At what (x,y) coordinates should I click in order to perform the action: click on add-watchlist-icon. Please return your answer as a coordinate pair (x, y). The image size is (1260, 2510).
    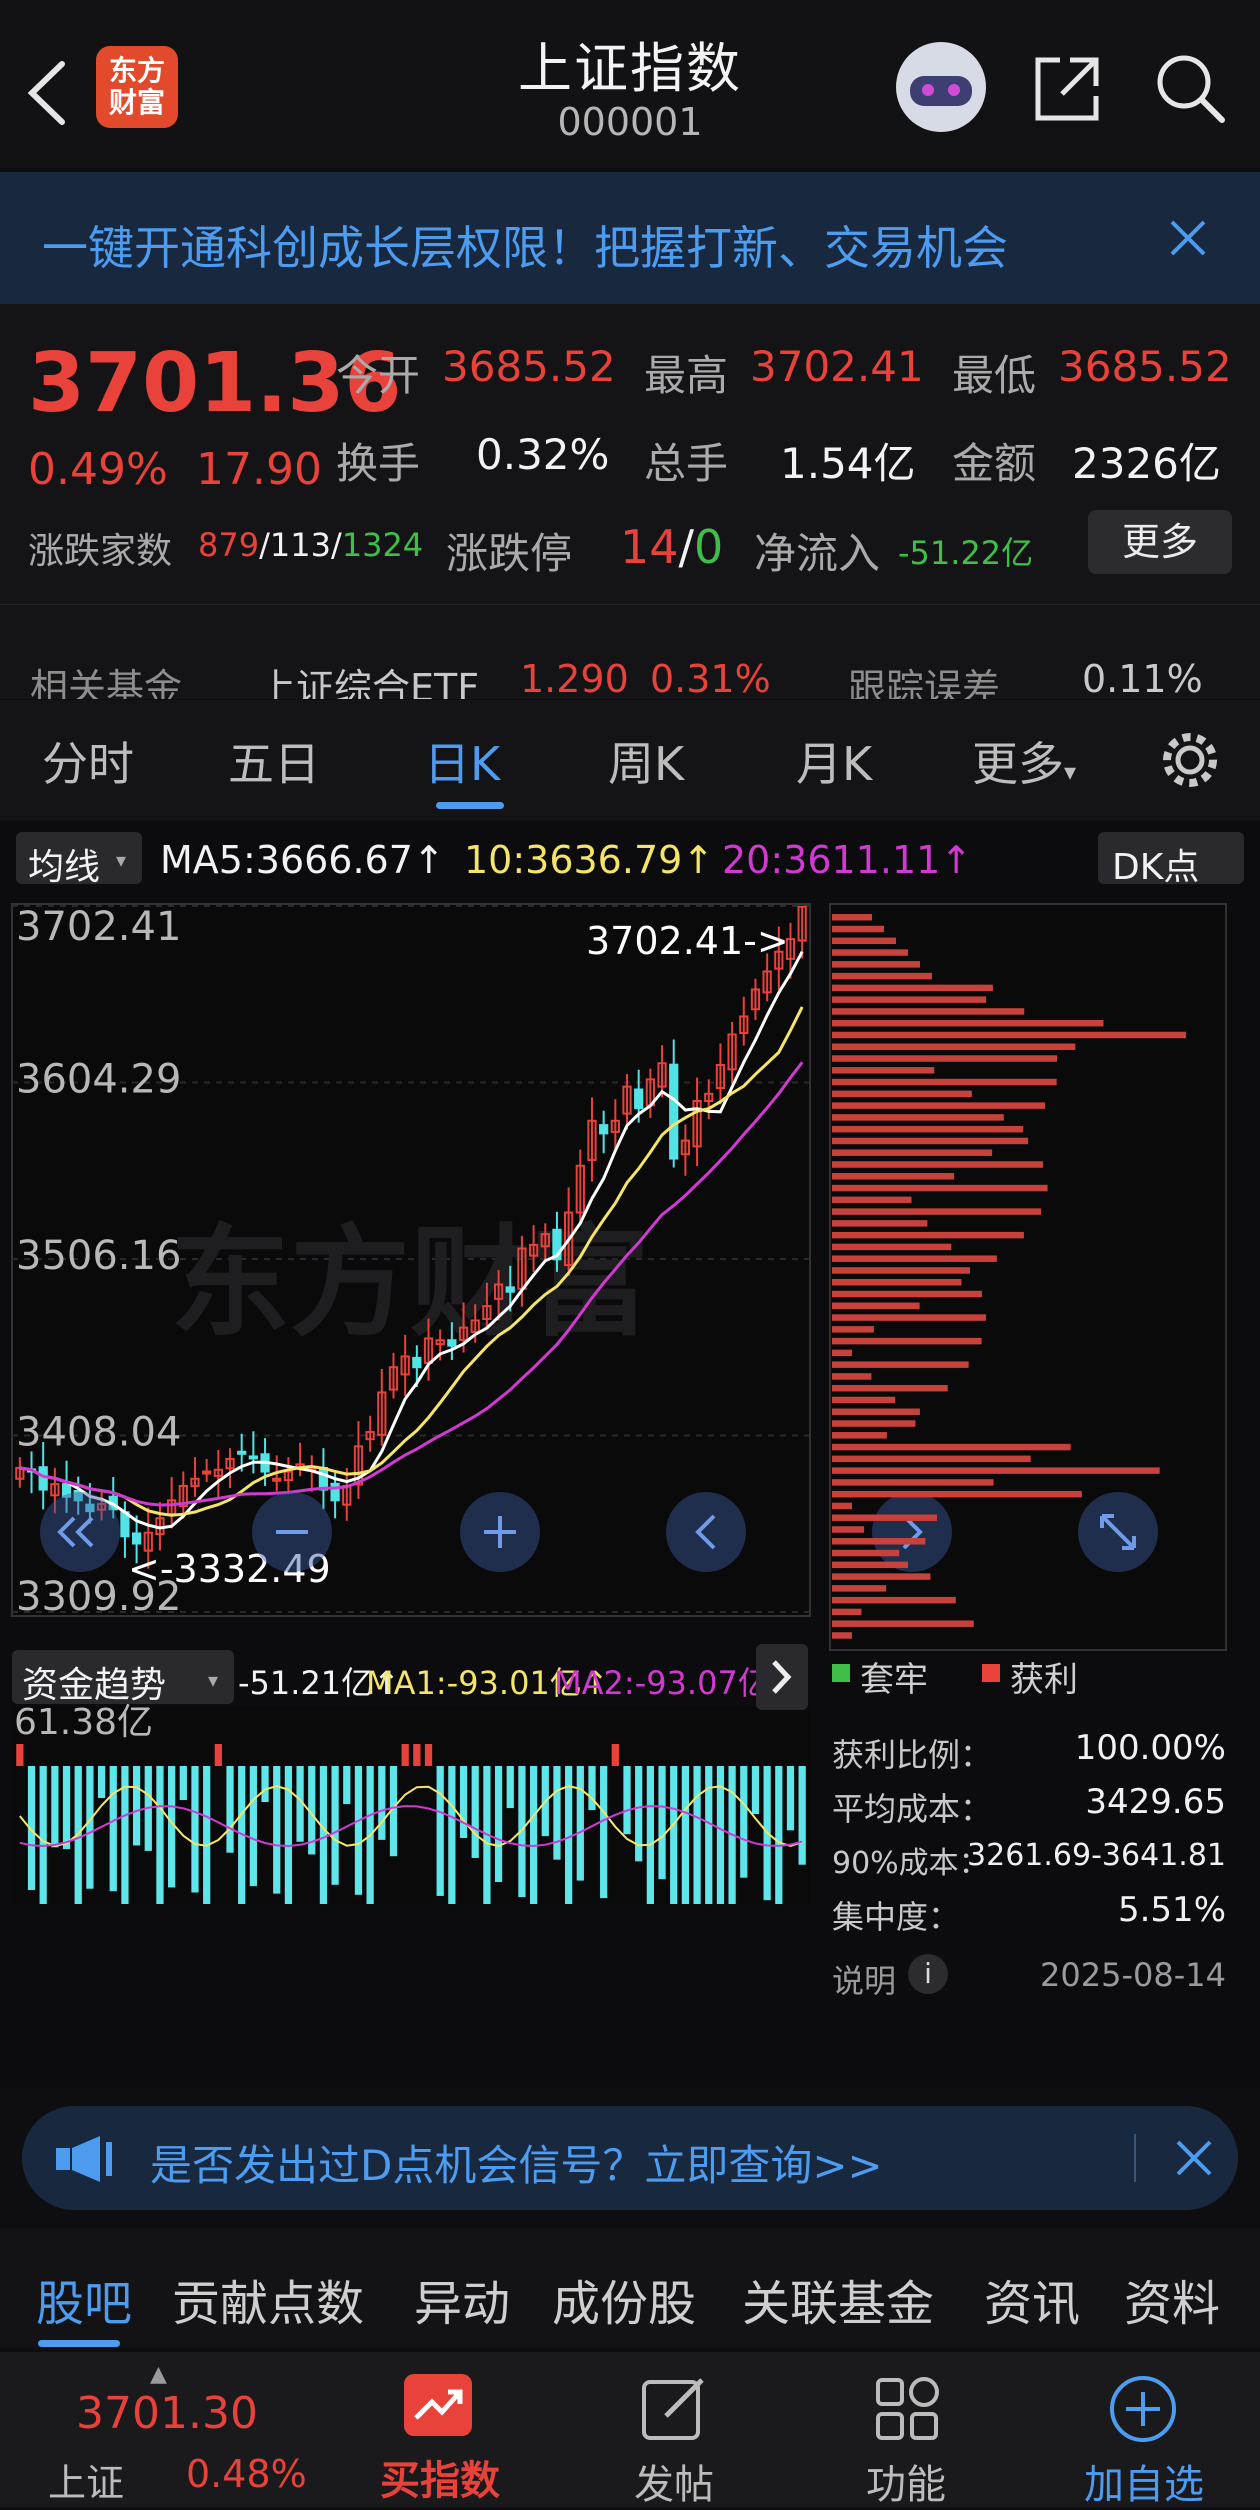
    Looking at the image, I should click on (1143, 2409).